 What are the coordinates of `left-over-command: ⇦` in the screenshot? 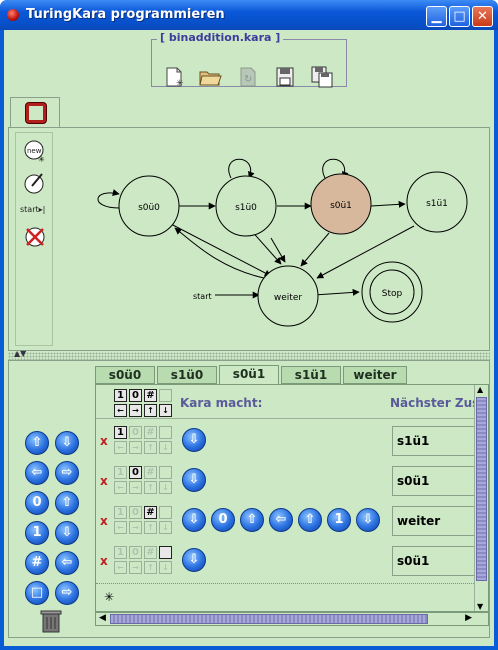 It's located at (67, 563).